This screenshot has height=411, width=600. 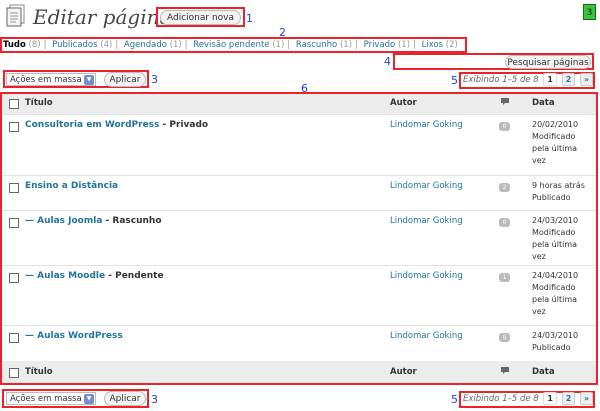 What do you see at coordinates (145, 45) in the screenshot?
I see `filter-scheduled: Agendado` at bounding box center [145, 45].